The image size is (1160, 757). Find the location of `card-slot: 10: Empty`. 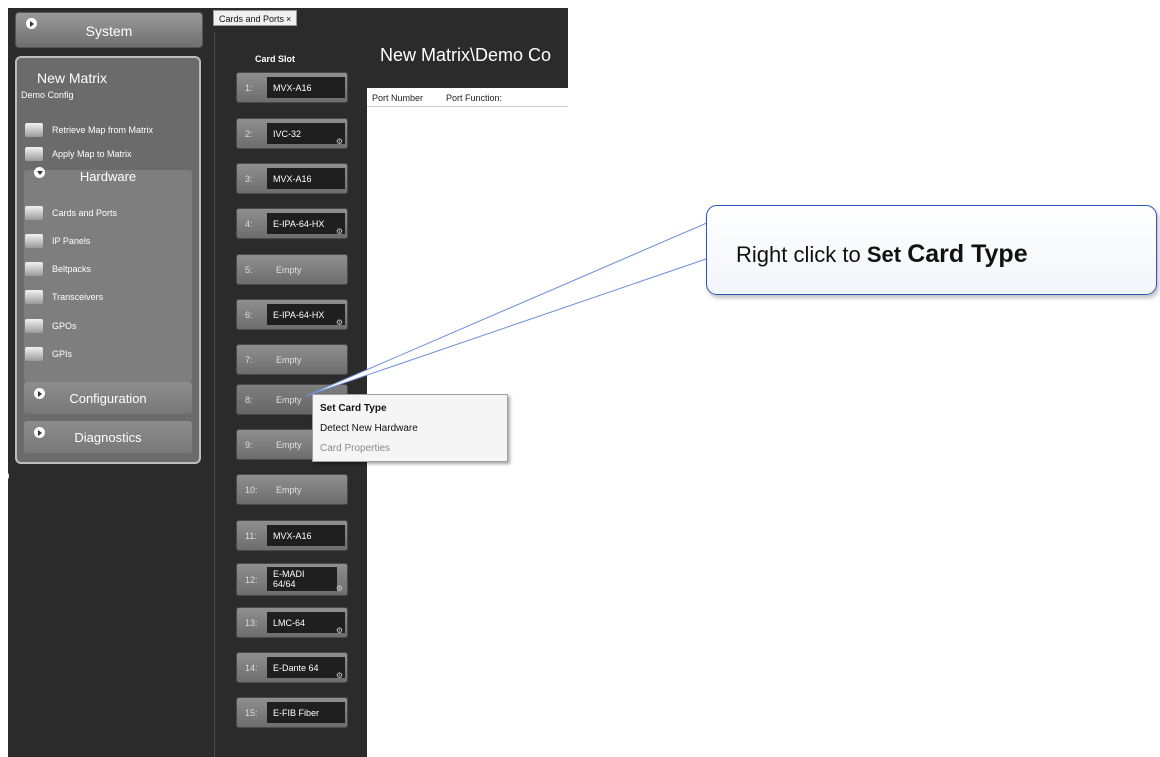

card-slot: 10: Empty is located at coordinates (292, 489).